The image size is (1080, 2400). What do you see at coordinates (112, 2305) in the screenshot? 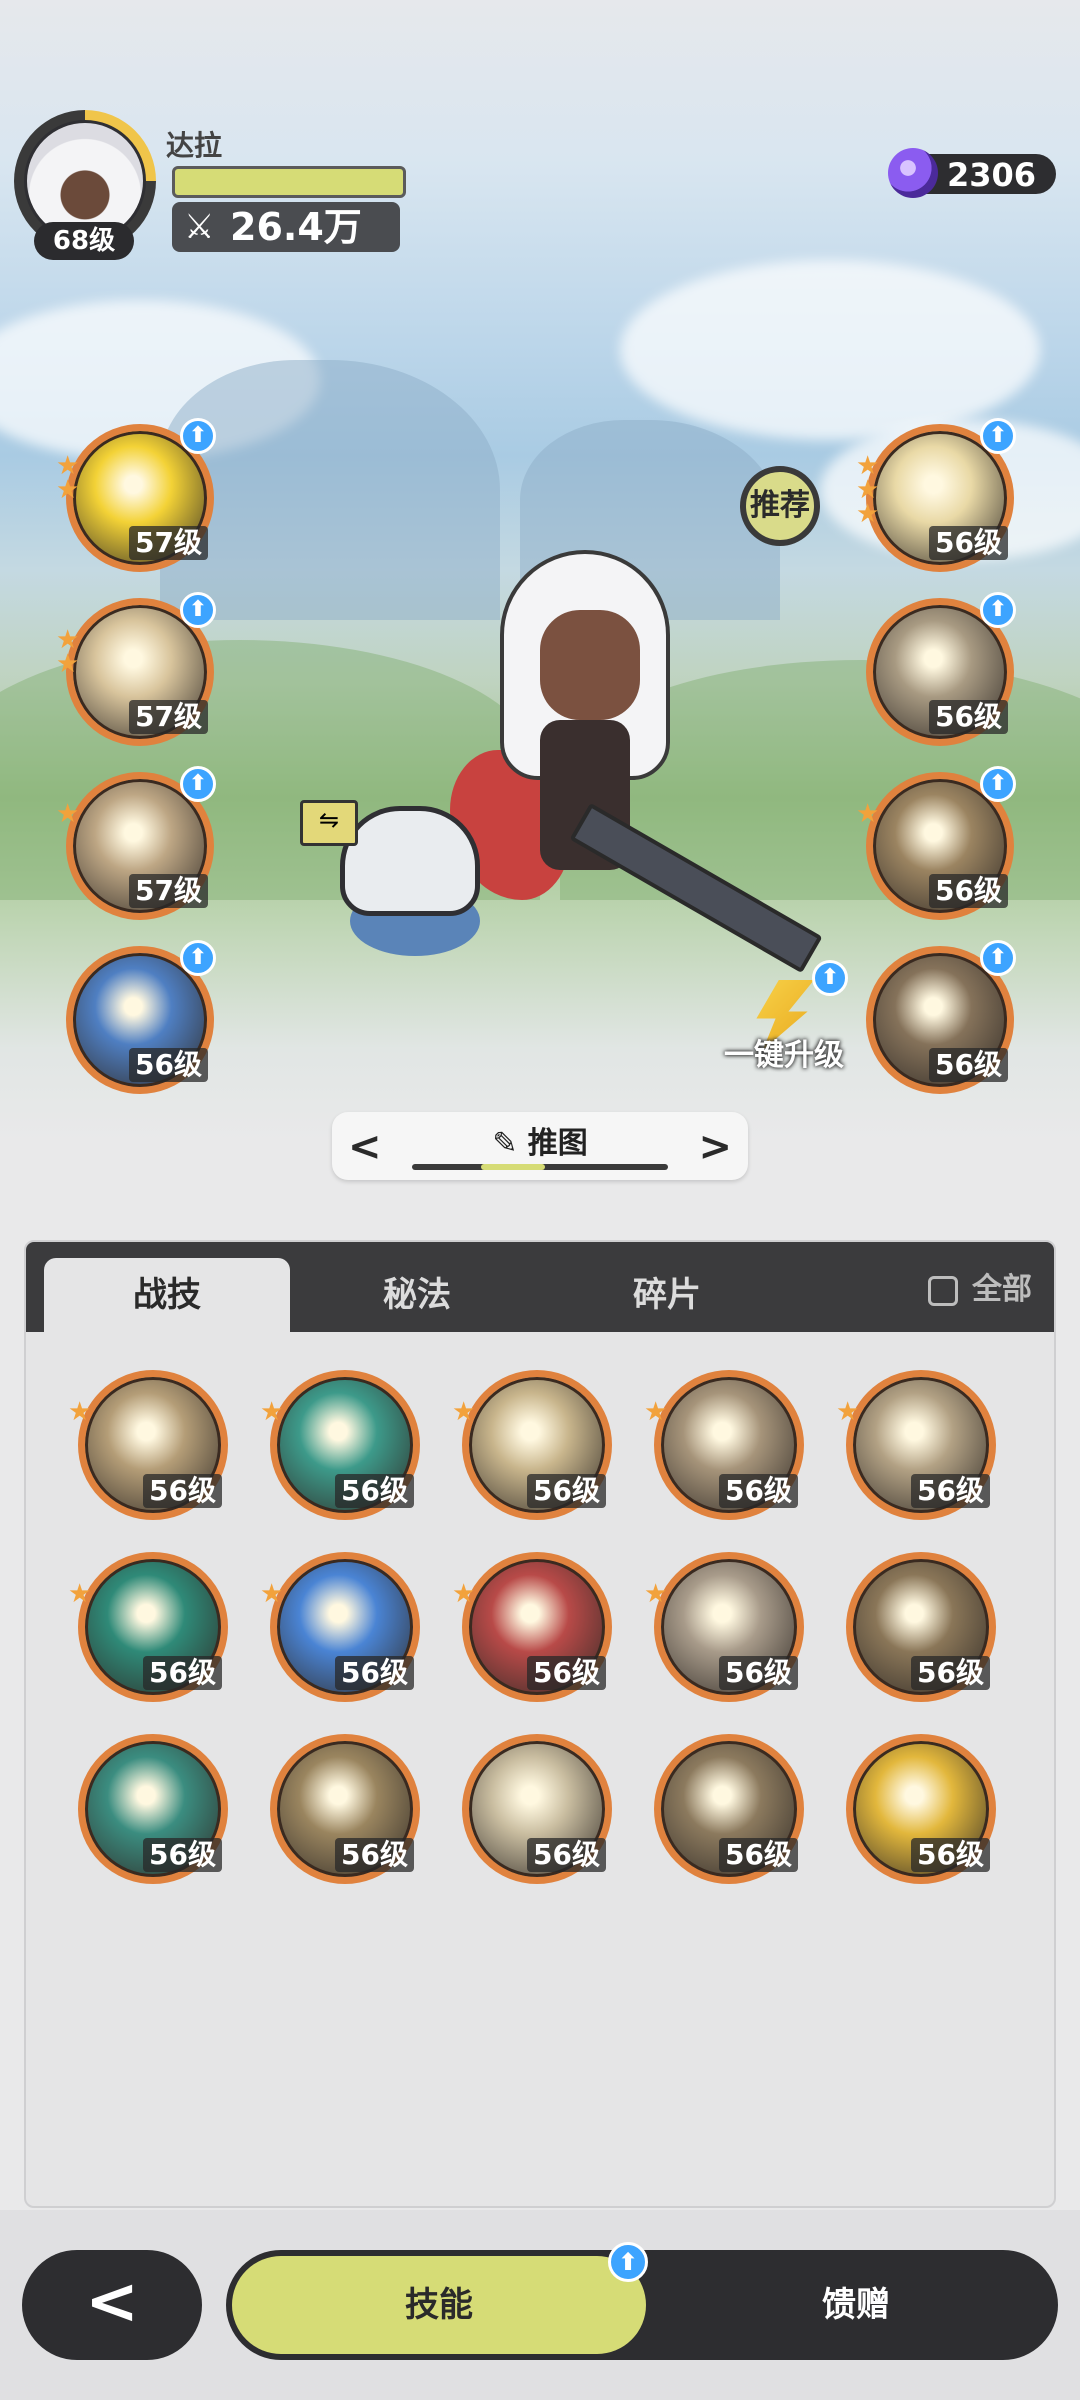
I see `back-button: <` at bounding box center [112, 2305].